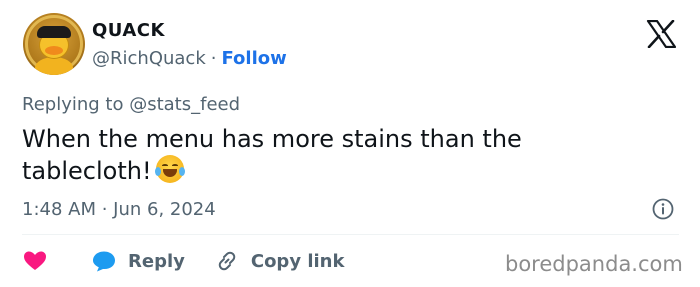 This screenshot has height=287, width=700. Describe the element at coordinates (35, 261) in the screenshot. I see `heart-icon` at that location.